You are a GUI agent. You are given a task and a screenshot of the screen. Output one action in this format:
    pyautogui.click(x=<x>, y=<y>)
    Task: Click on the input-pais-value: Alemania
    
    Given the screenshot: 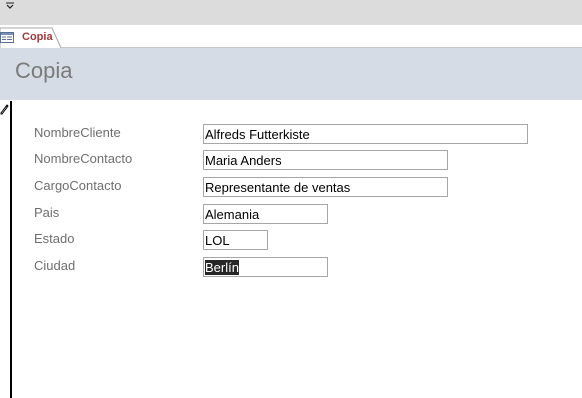 What is the action you would take?
    pyautogui.click(x=232, y=214)
    